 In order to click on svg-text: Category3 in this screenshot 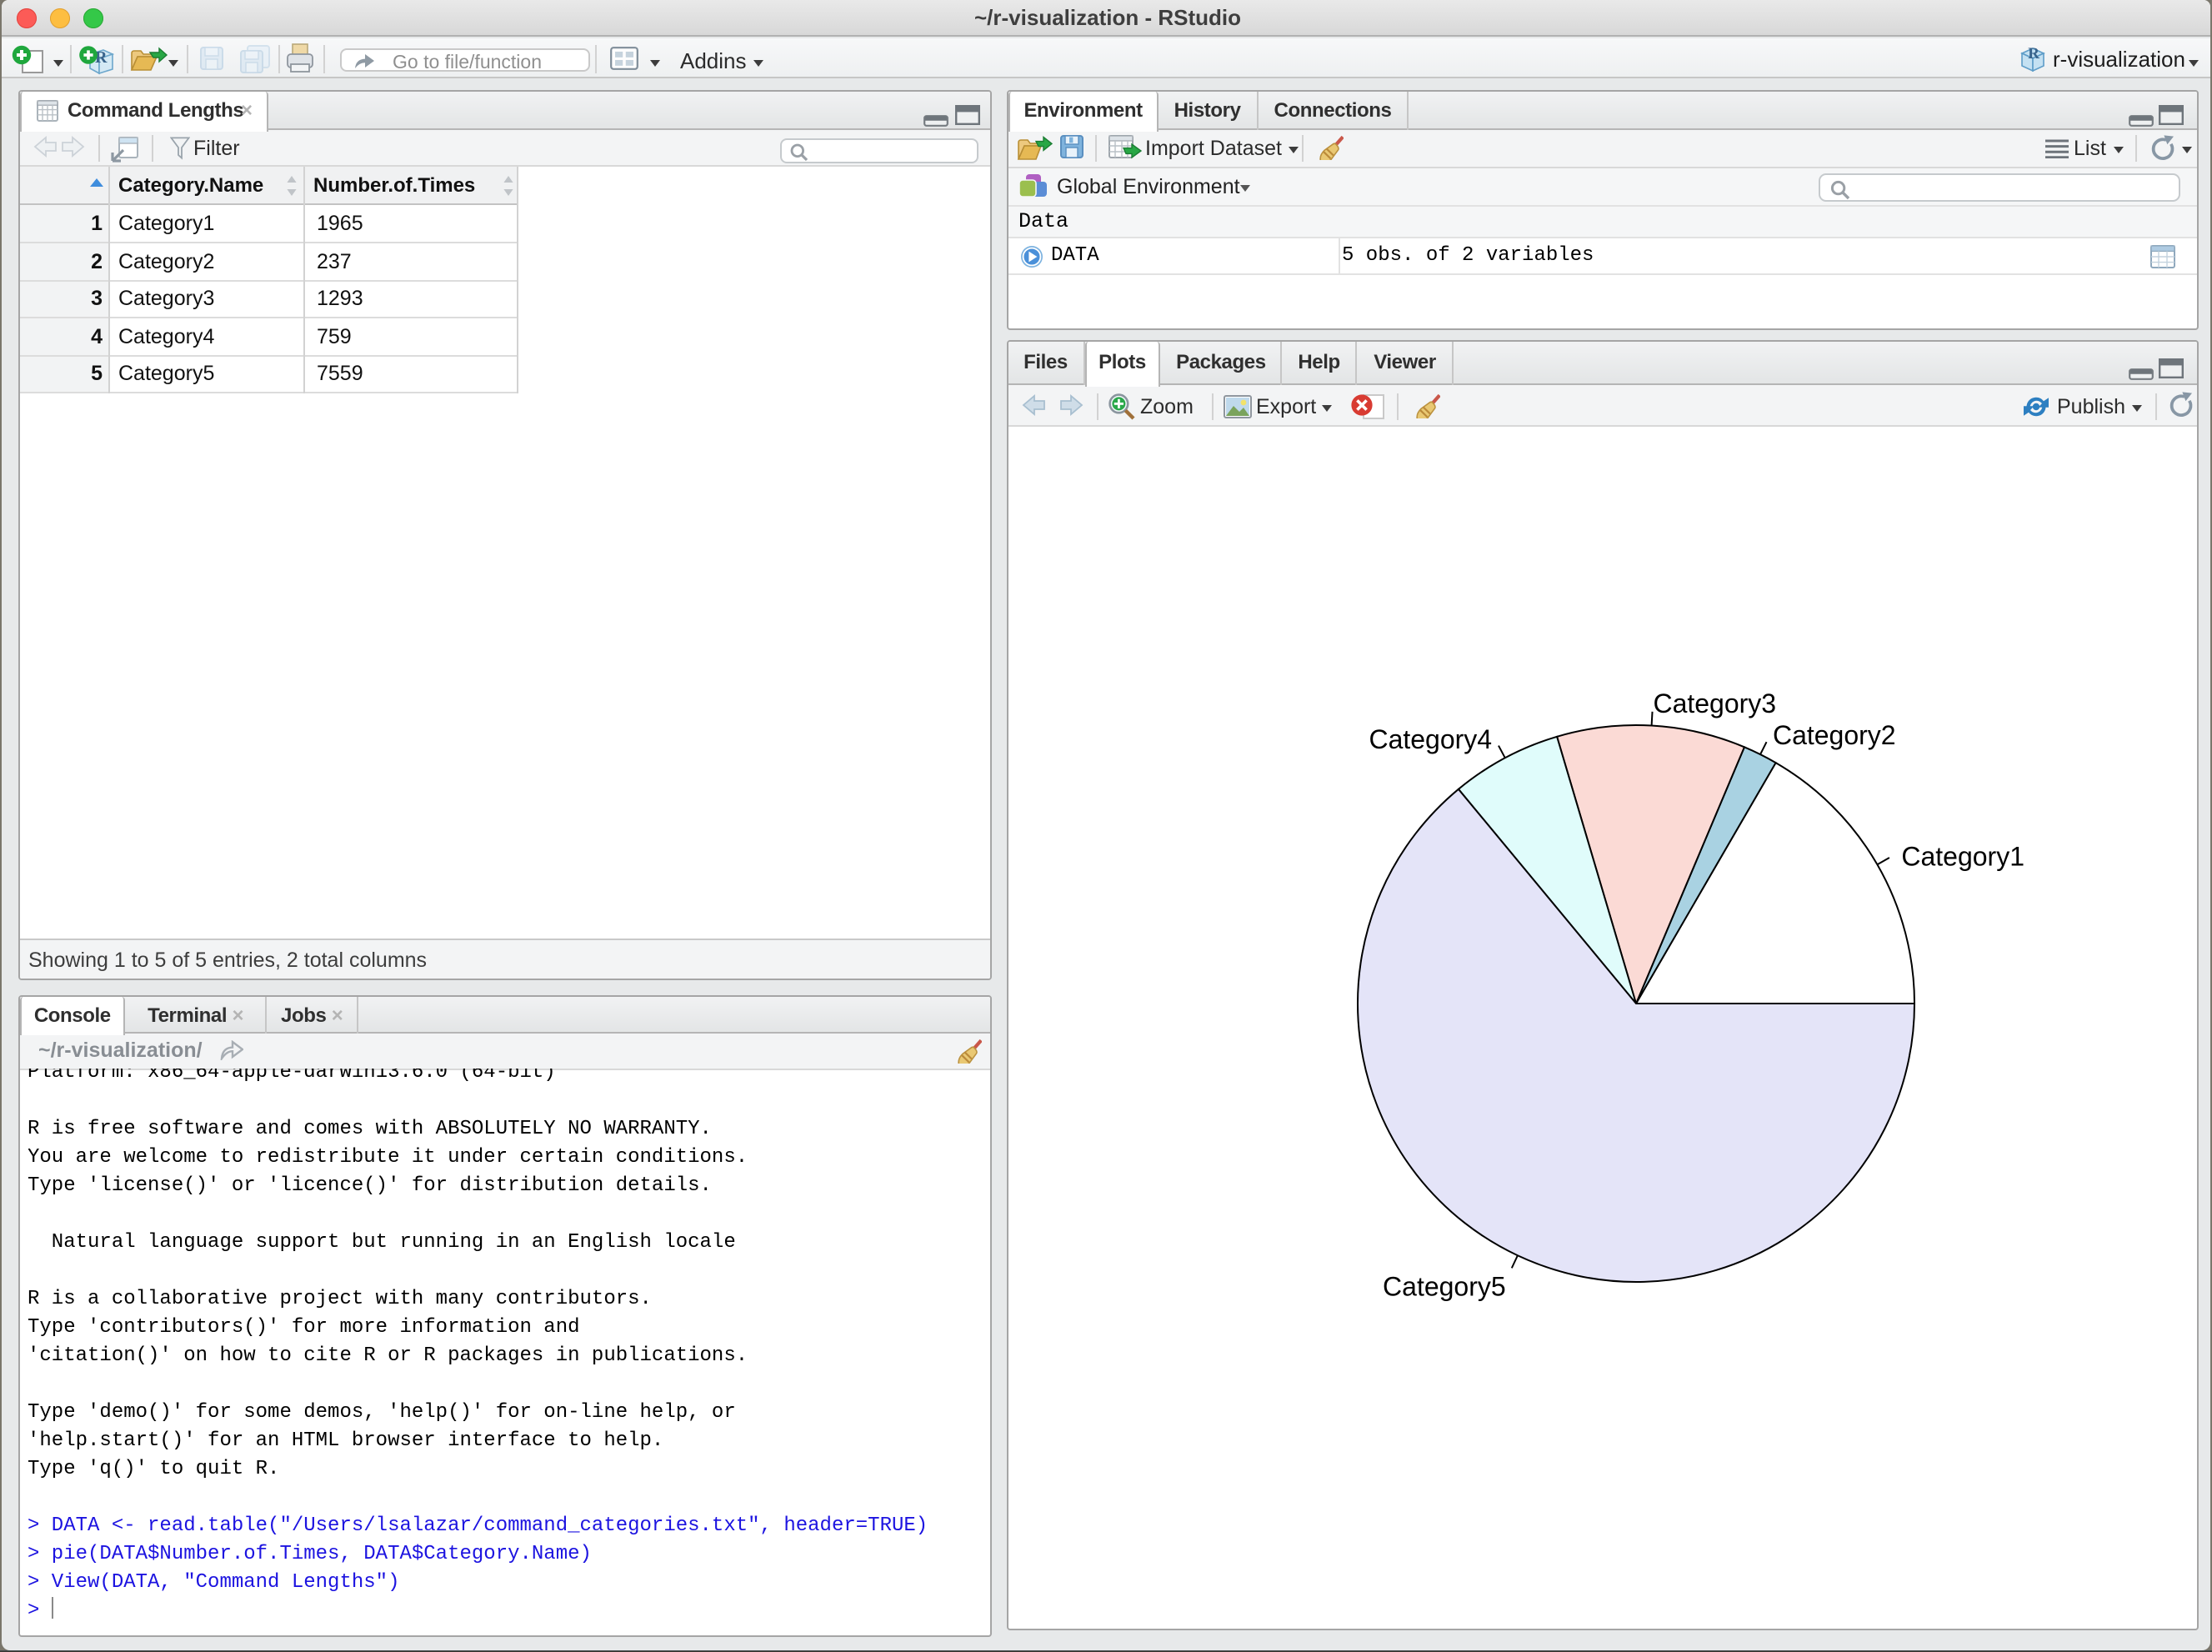, I will do `click(1714, 703)`.